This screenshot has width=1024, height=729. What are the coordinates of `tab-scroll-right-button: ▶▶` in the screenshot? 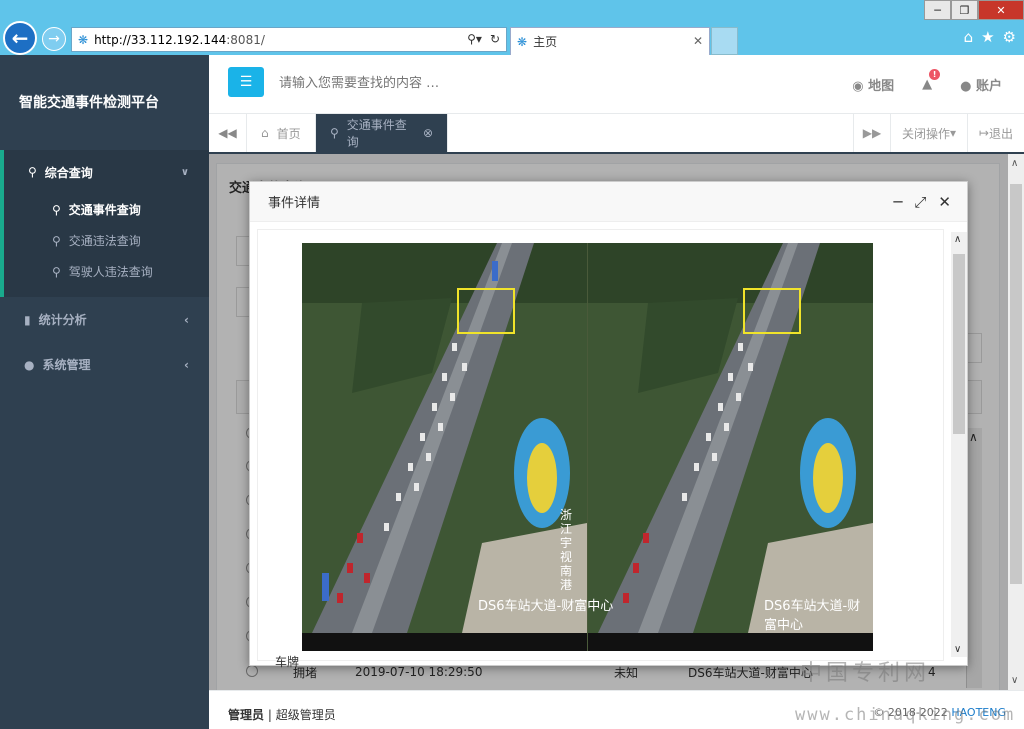 It's located at (871, 133).